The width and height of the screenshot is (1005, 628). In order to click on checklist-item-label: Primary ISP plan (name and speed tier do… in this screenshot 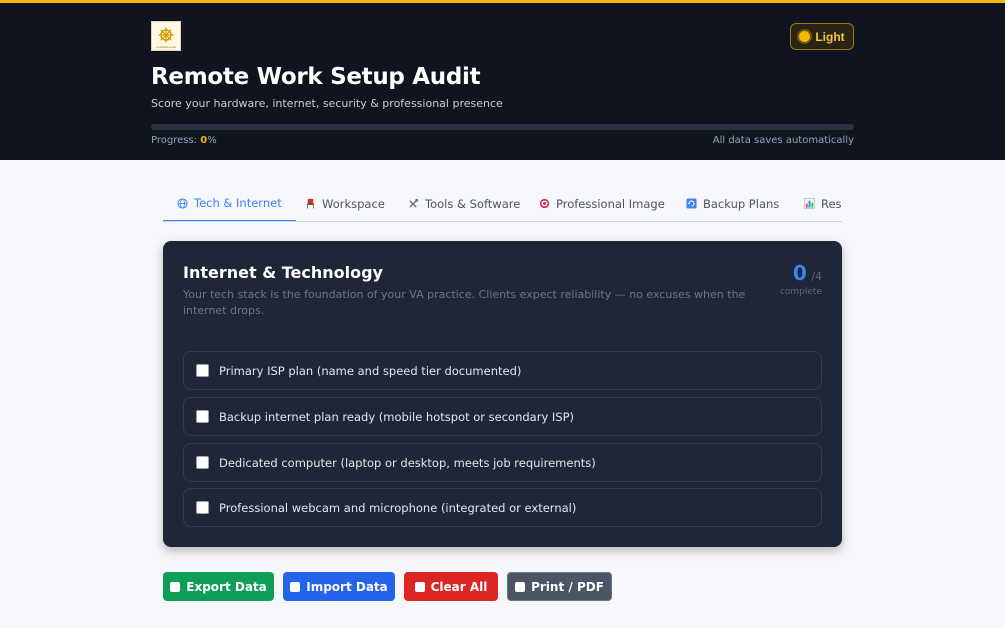, I will do `click(370, 370)`.